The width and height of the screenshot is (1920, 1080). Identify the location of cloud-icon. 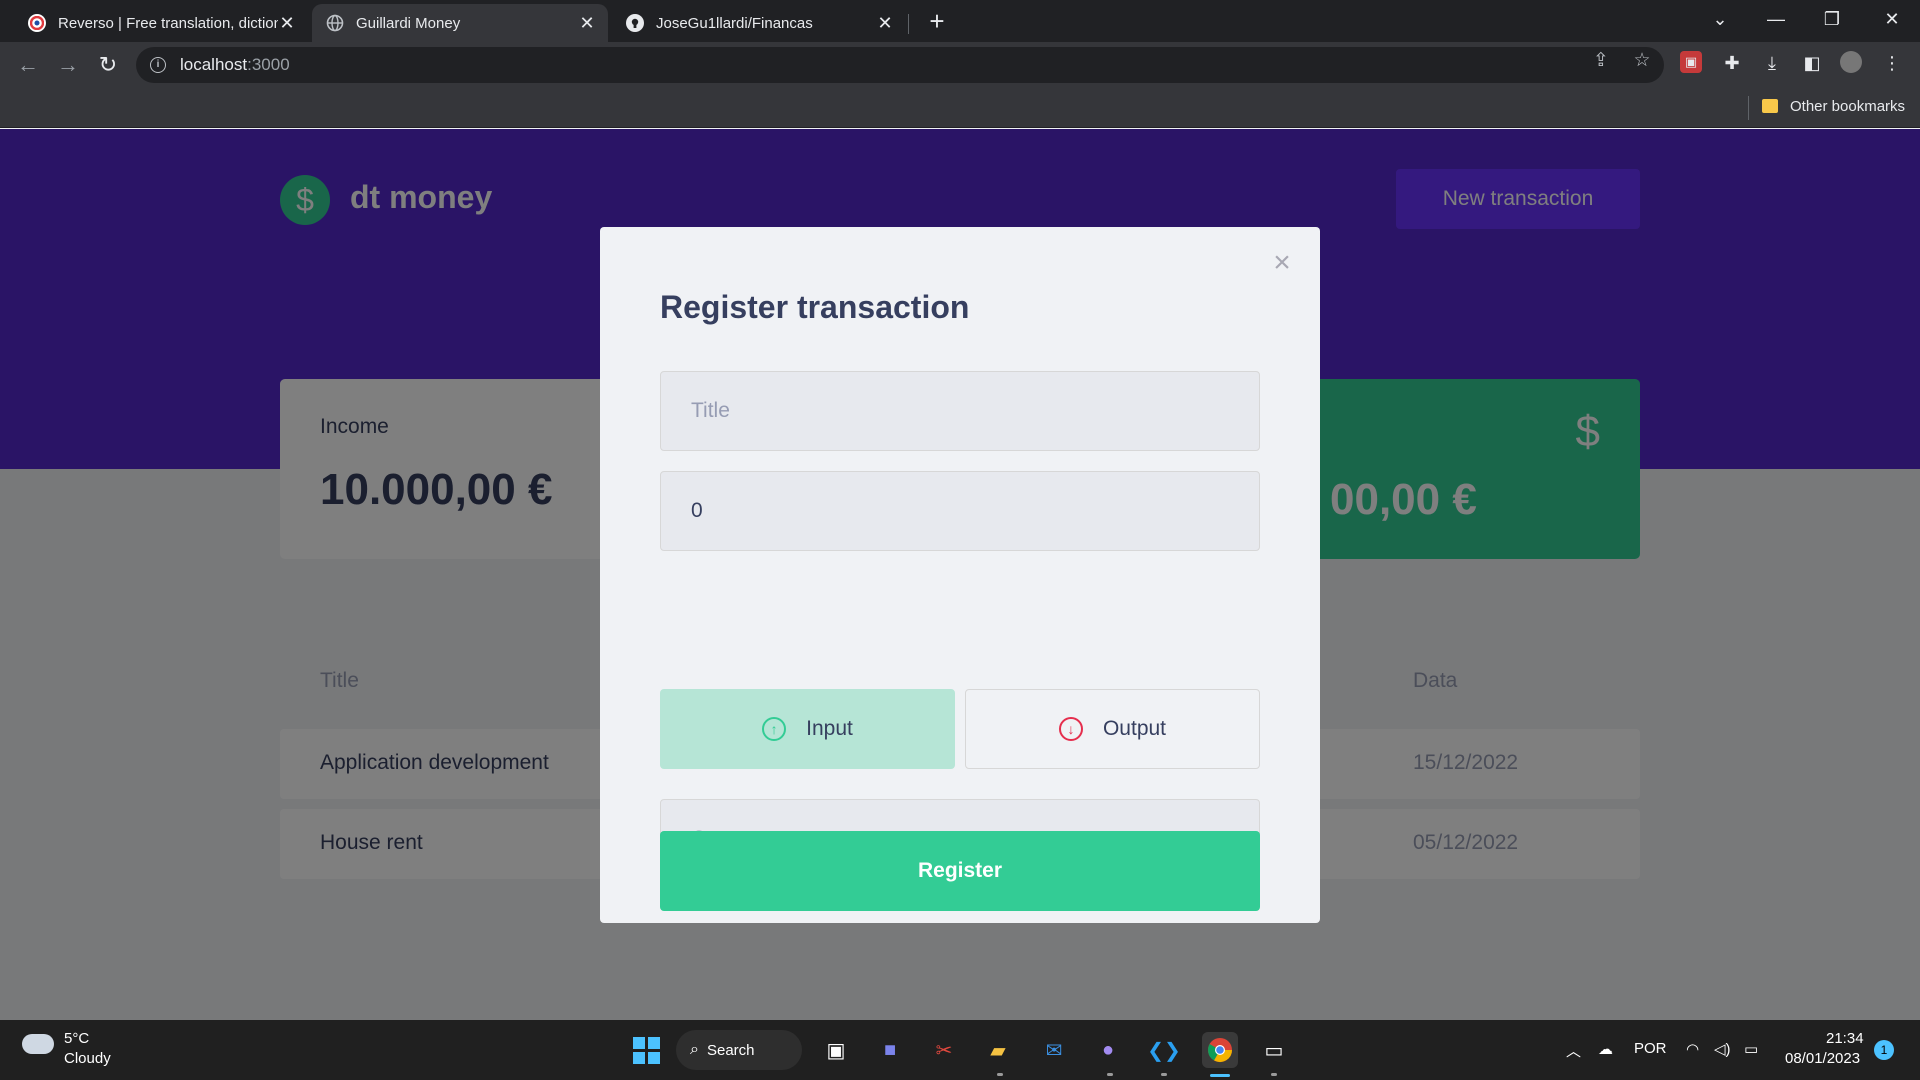
(38, 1044).